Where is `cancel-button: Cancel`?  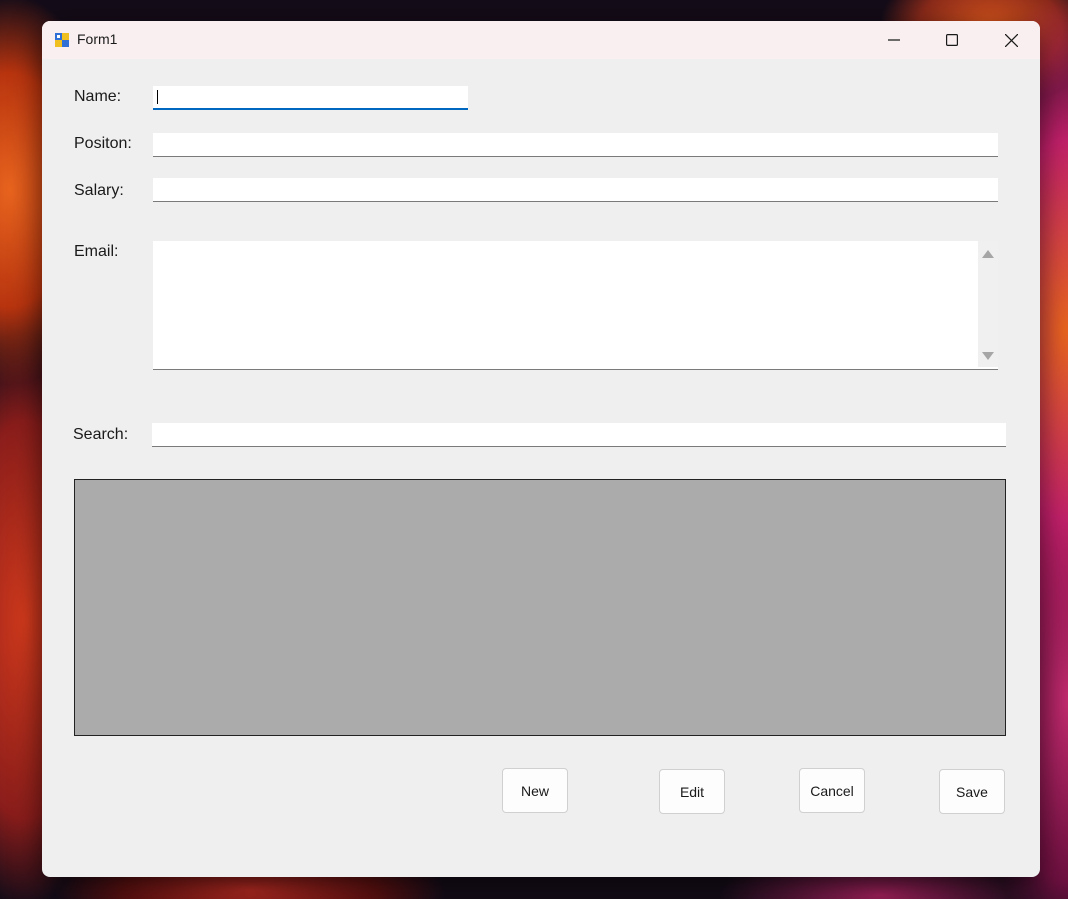
cancel-button: Cancel is located at coordinates (832, 790).